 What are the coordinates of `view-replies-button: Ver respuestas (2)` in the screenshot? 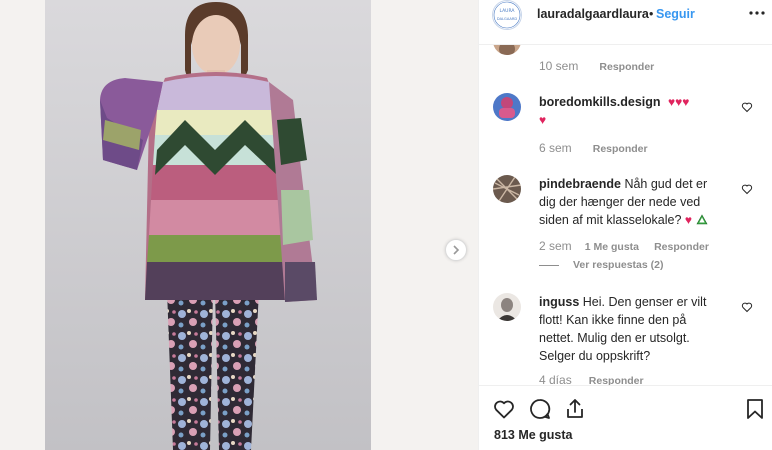 It's located at (601, 265).